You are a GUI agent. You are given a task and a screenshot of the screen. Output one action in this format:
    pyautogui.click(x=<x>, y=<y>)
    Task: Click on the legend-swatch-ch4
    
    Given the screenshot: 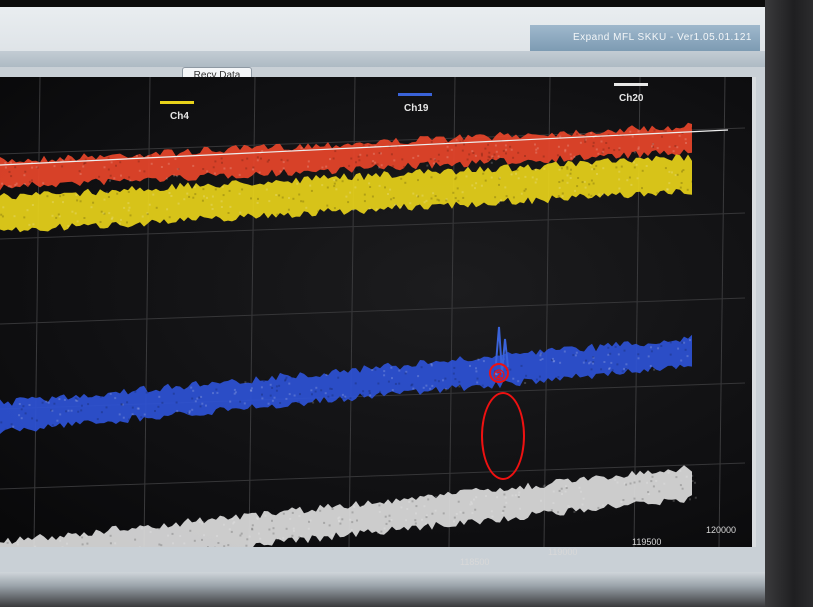 What is the action you would take?
    pyautogui.click(x=177, y=102)
    